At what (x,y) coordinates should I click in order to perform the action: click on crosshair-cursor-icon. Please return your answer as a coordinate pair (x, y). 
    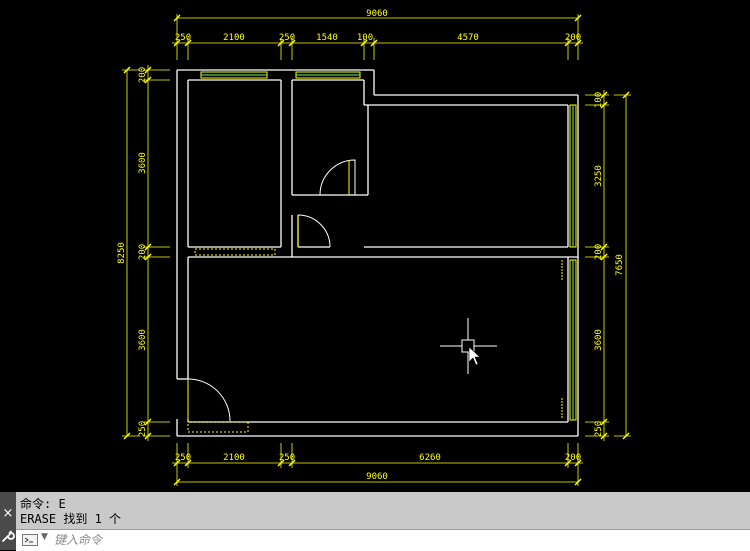
    Looking at the image, I should click on (468, 346).